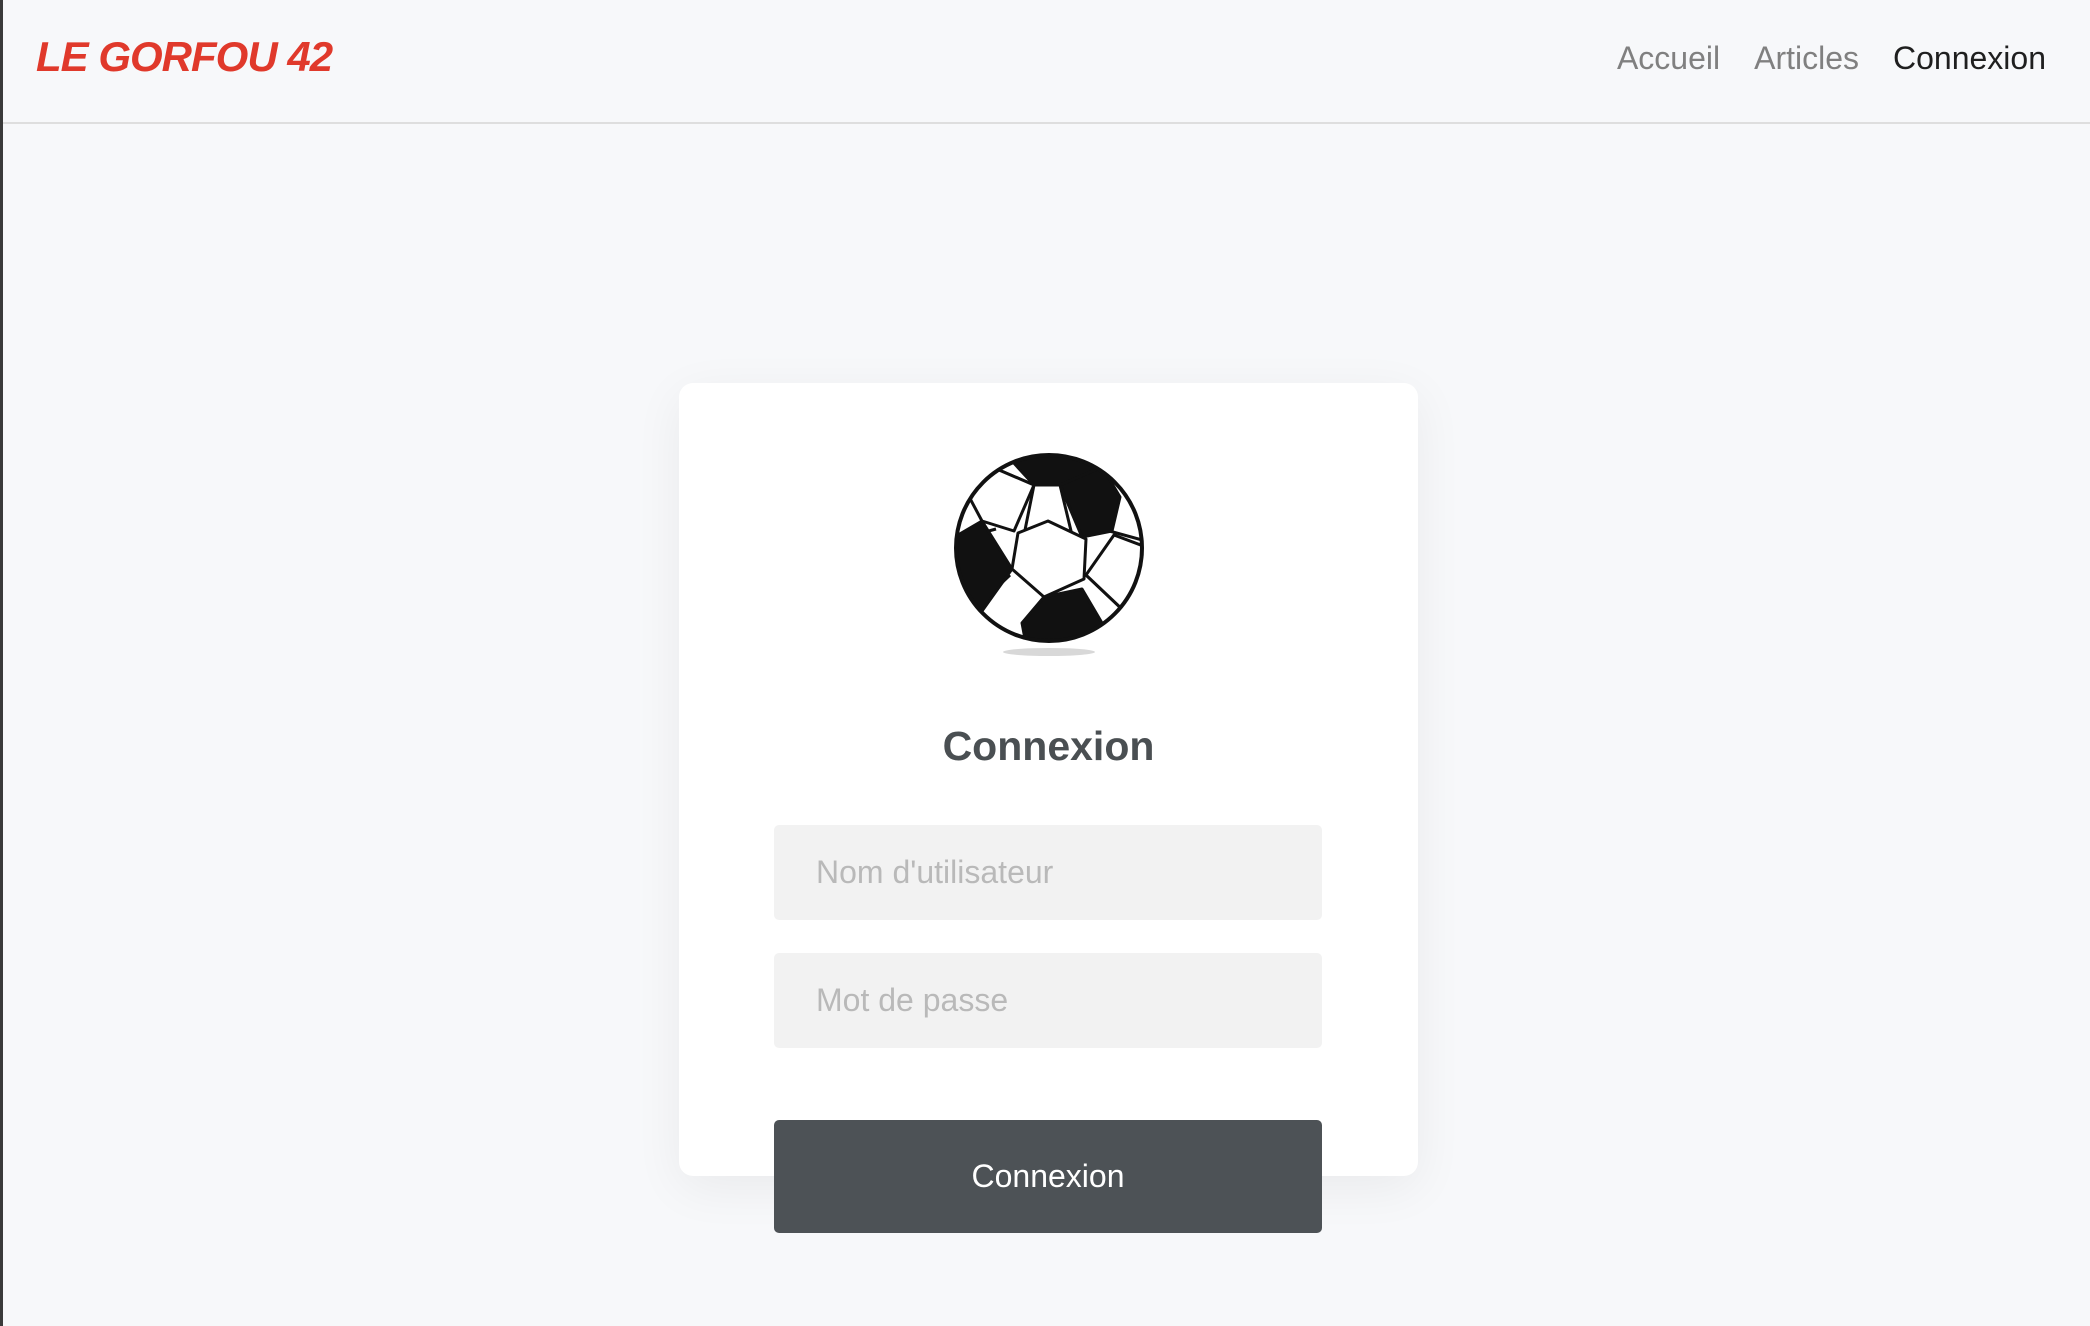  I want to click on soccer-ball-icon, so click(1049, 554).